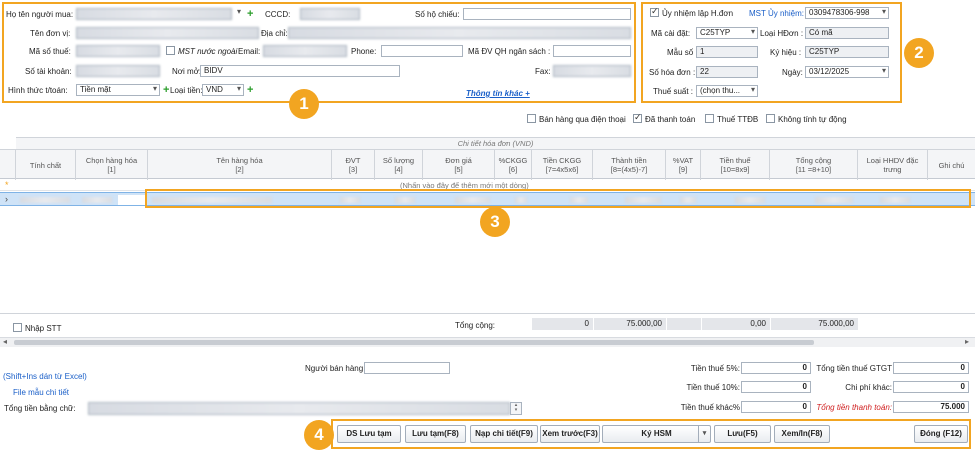 The height and width of the screenshot is (459, 975). Describe the element at coordinates (709, 118) in the screenshot. I see `special-tax-checkbox` at that location.